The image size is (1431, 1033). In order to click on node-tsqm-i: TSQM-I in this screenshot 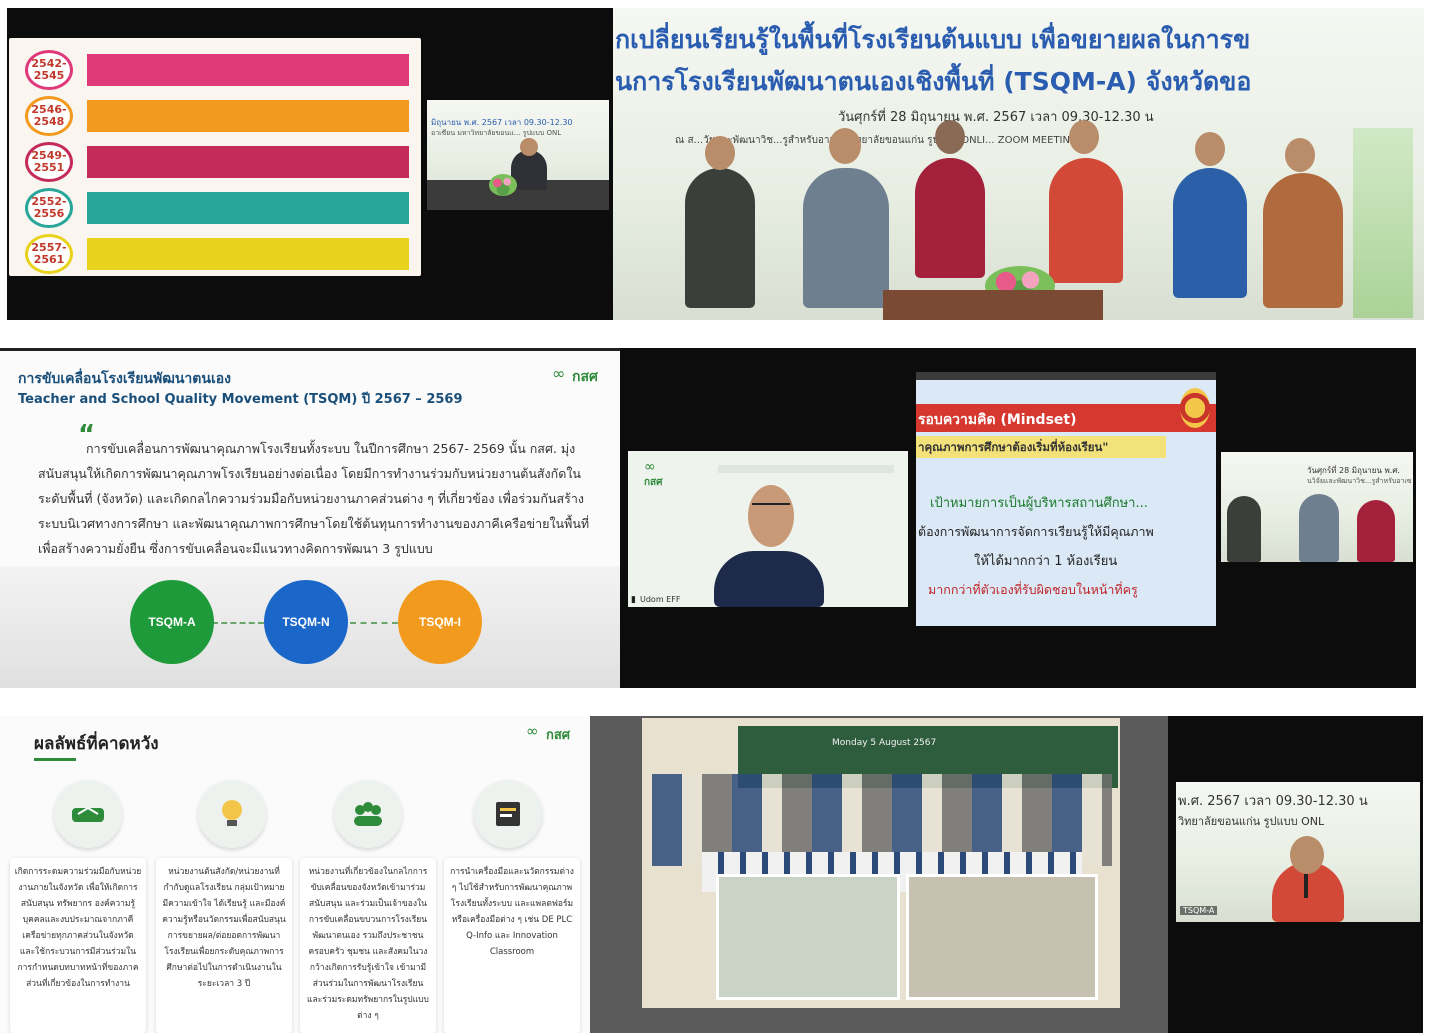, I will do `click(440, 622)`.